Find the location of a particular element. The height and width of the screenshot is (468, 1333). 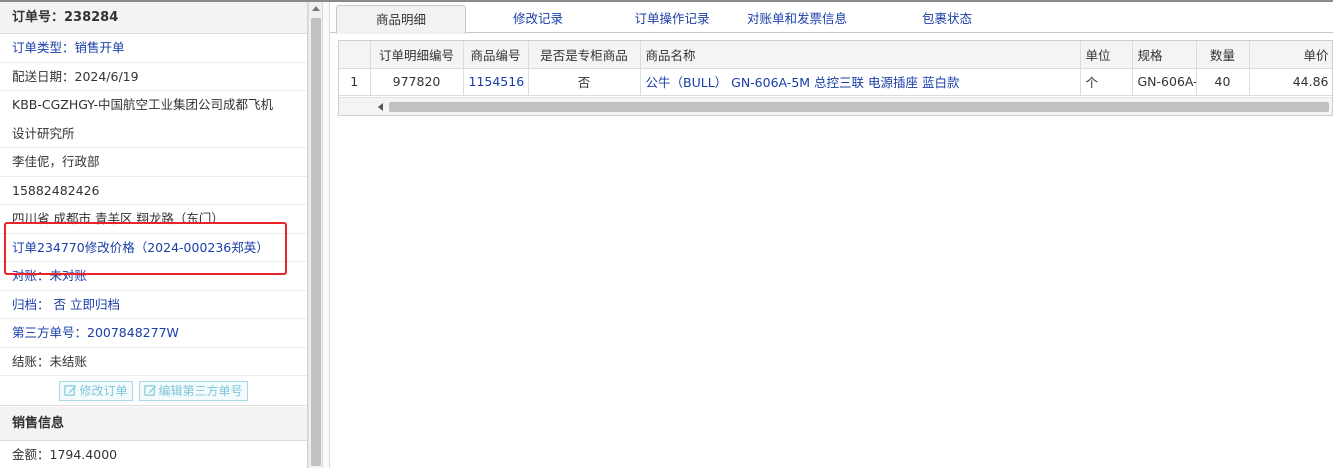

unit-cell: 个 is located at coordinates (1106, 82).